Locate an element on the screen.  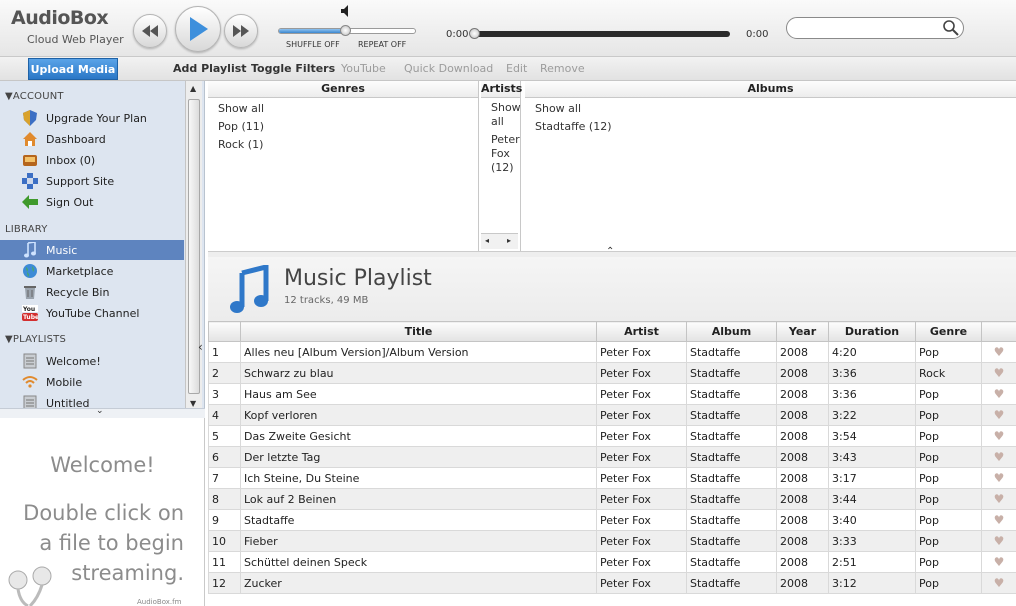
column-header-artist: Artist is located at coordinates (641, 331).